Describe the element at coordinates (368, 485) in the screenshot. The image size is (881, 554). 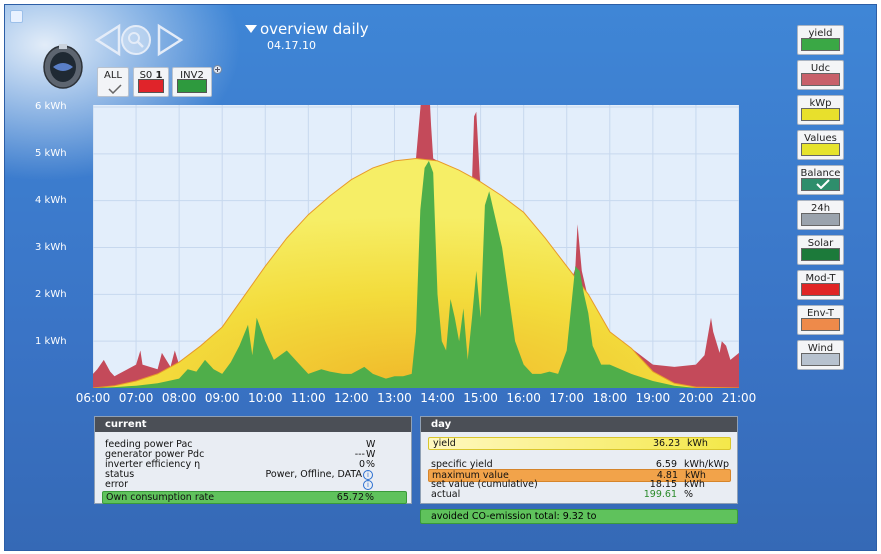
I see `info-icon: i` at that location.